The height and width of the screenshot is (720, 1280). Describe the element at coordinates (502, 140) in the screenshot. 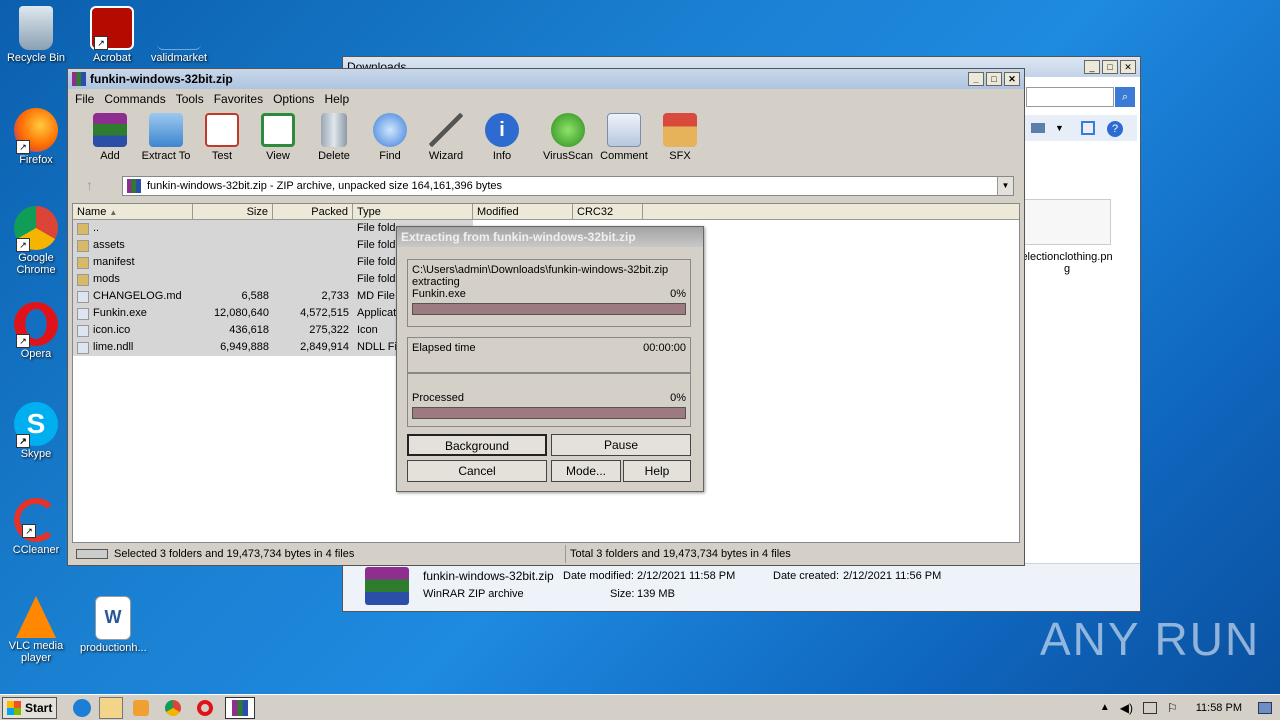

I see `info-button: i Info` at that location.